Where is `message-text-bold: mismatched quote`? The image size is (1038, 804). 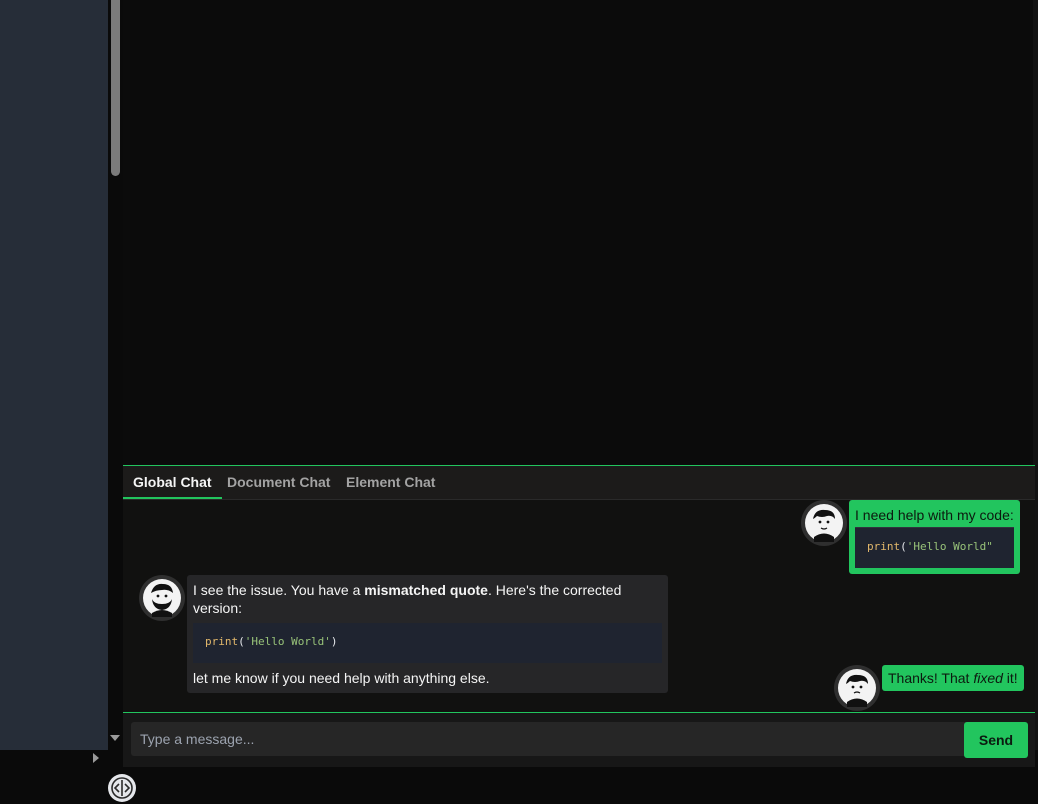 message-text-bold: mismatched quote is located at coordinates (426, 590).